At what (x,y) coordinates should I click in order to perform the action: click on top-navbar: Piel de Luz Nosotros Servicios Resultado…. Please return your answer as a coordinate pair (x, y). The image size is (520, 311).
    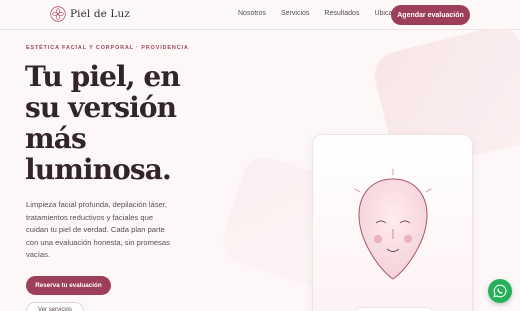
    Looking at the image, I should click on (260, 15).